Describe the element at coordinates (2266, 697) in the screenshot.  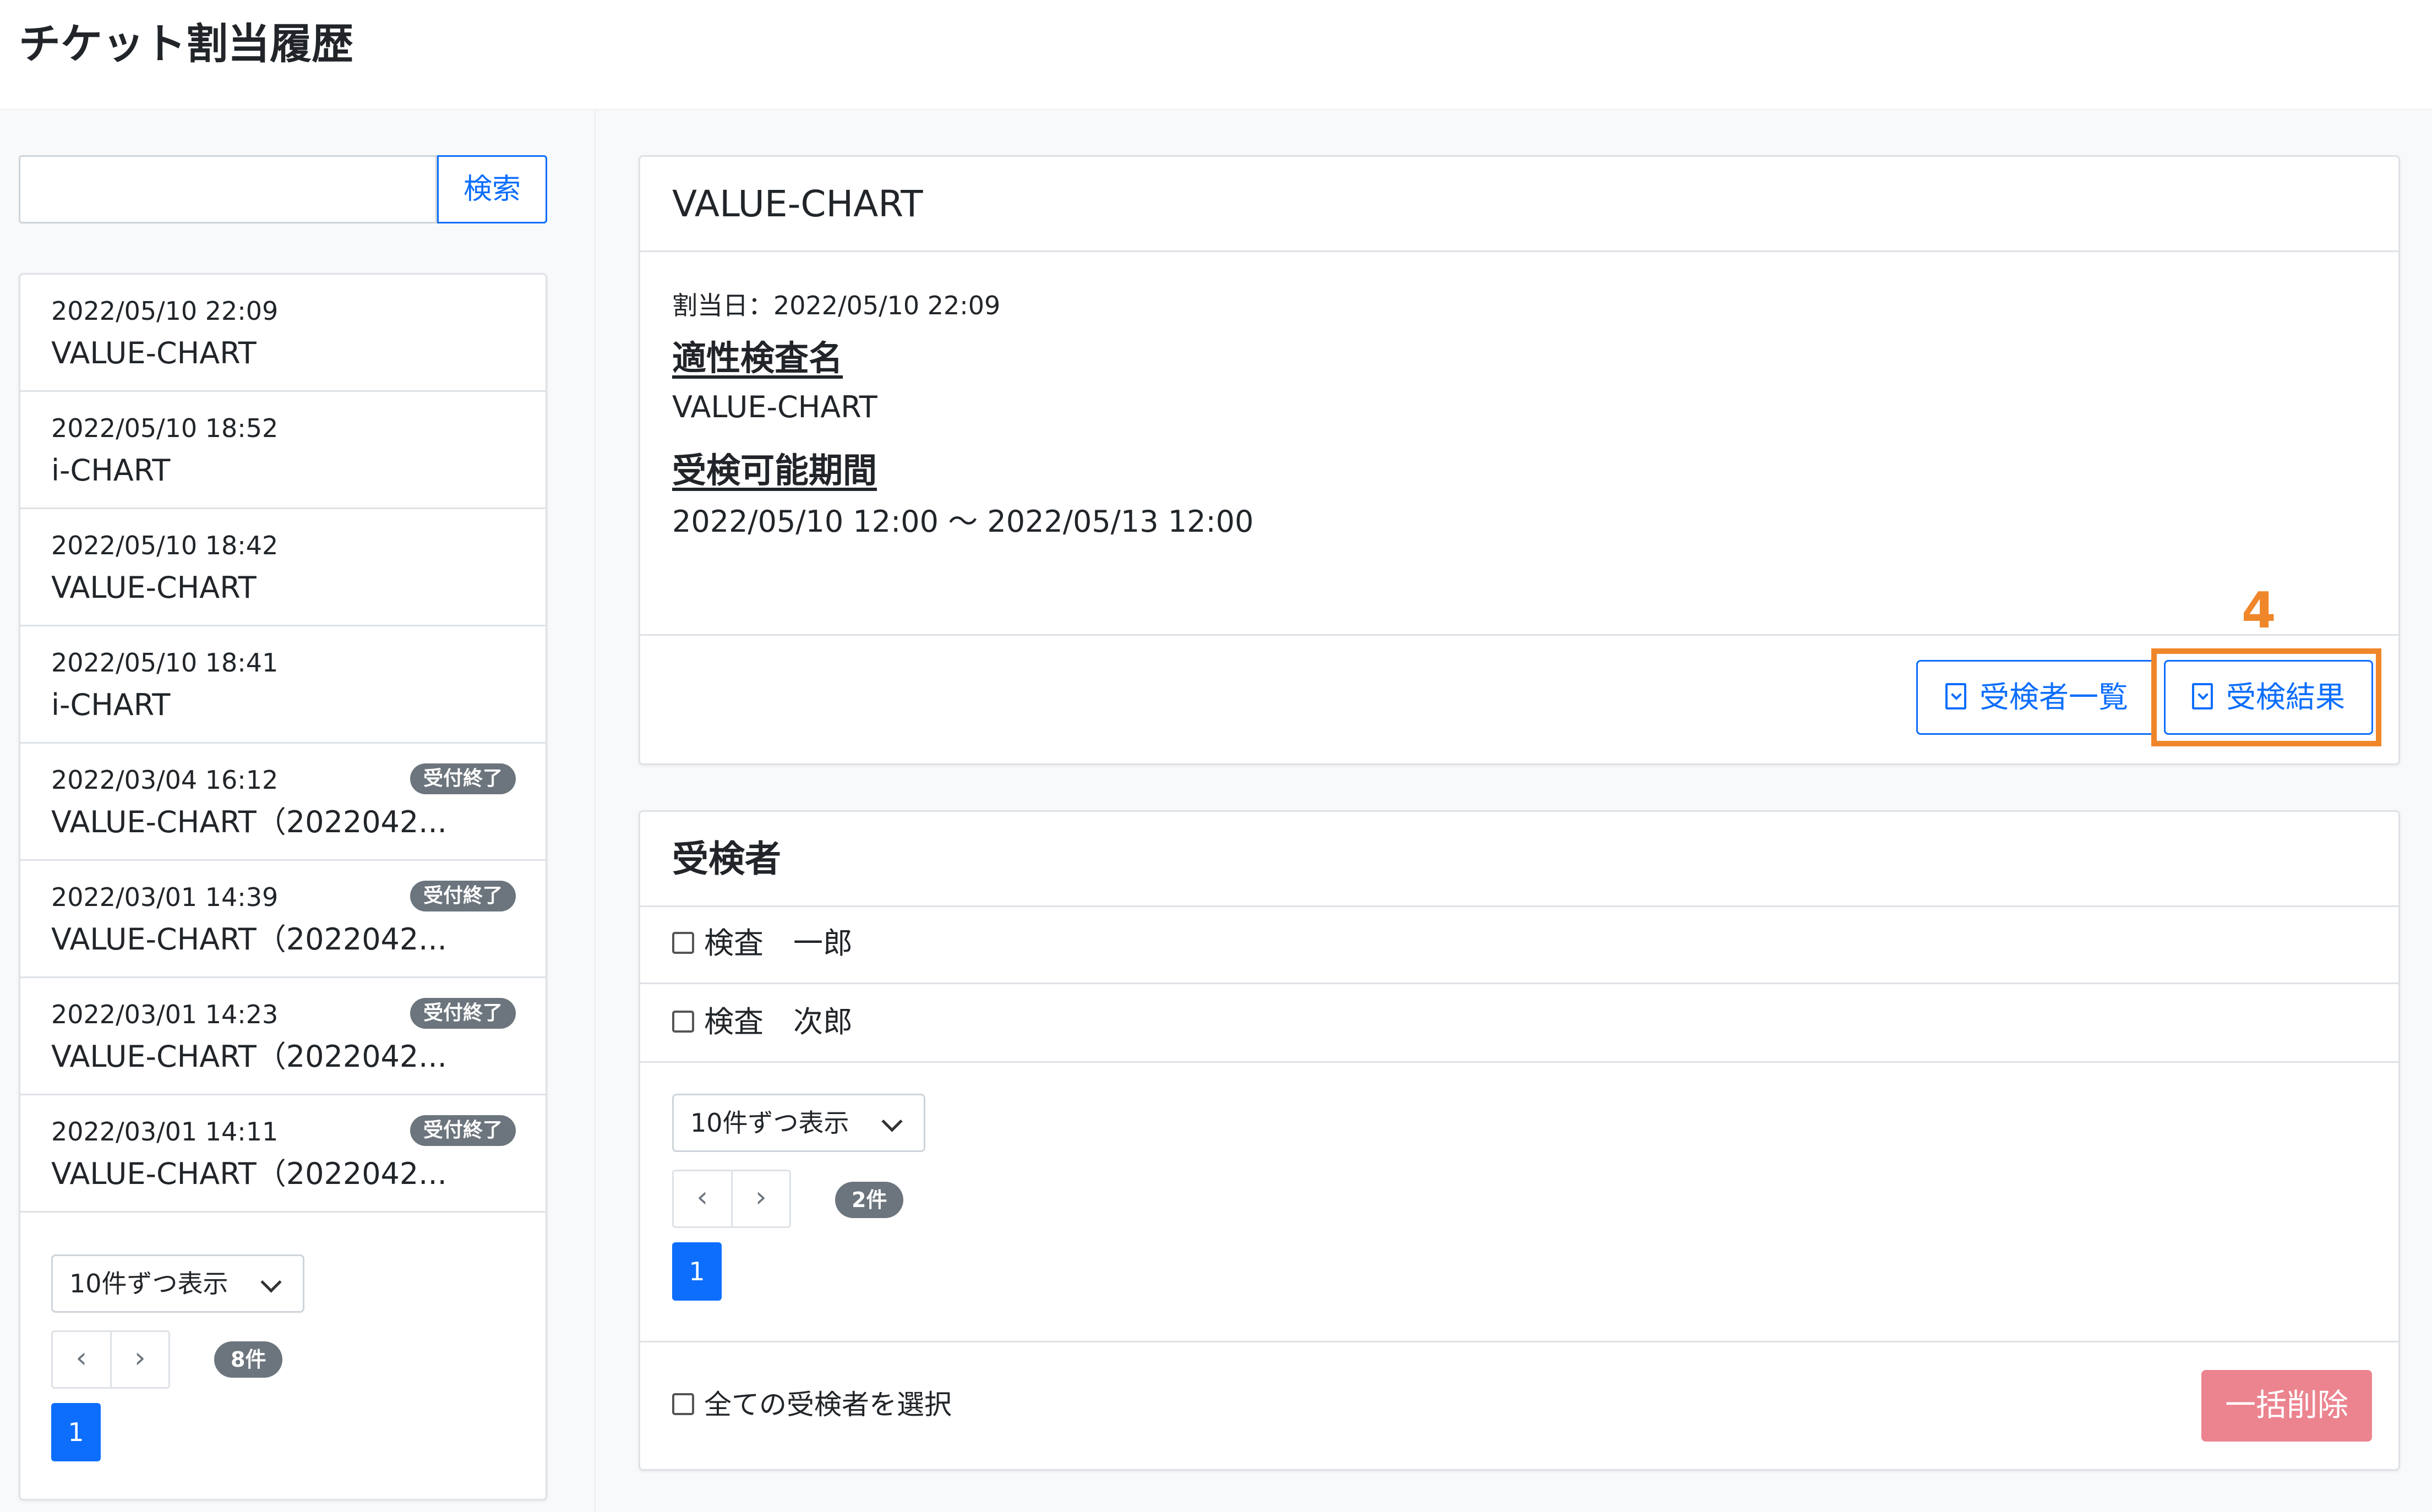
I see `highlight-box` at that location.